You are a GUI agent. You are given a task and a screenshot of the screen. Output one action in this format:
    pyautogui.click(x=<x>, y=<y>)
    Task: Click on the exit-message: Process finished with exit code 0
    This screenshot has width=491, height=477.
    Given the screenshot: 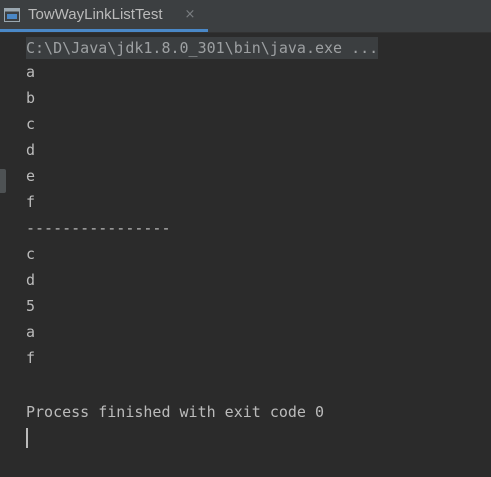 What is the action you would take?
    pyautogui.click(x=175, y=412)
    